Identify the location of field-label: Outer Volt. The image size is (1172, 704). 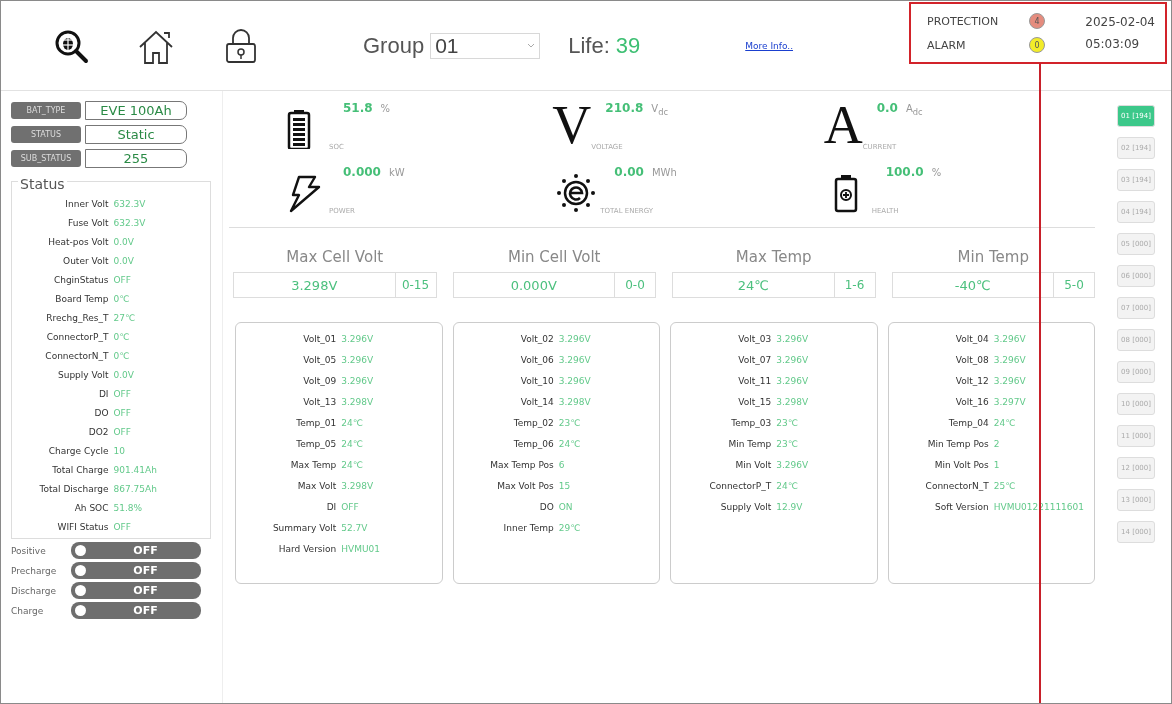
(85, 261).